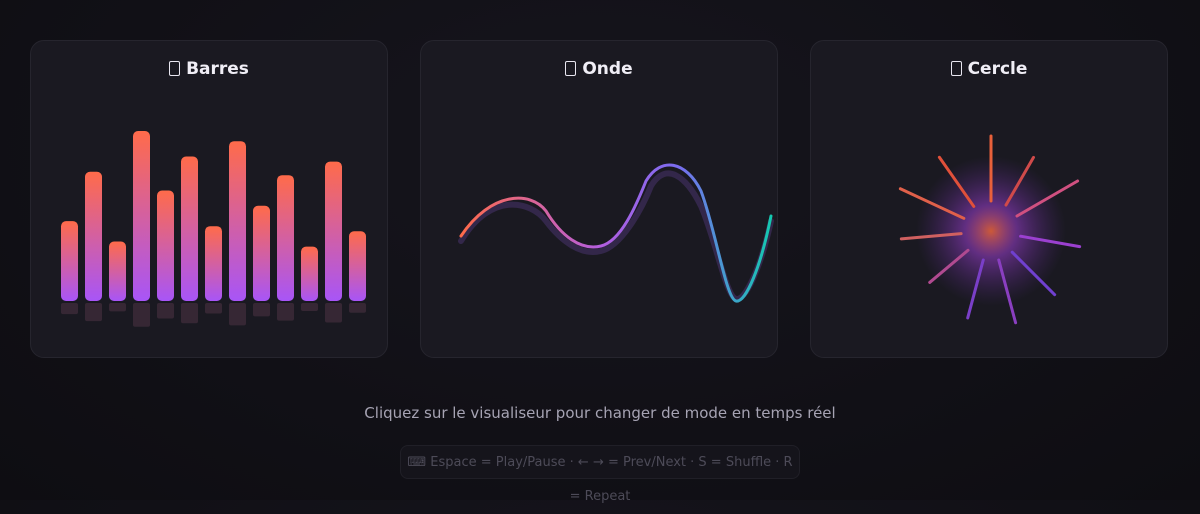 The image size is (1200, 514). Describe the element at coordinates (990, 229) in the screenshot. I see `circle-visualizer` at that location.